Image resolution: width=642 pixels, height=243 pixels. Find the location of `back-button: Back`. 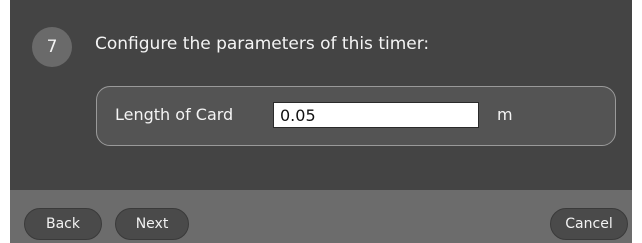

back-button: Back is located at coordinates (63, 224).